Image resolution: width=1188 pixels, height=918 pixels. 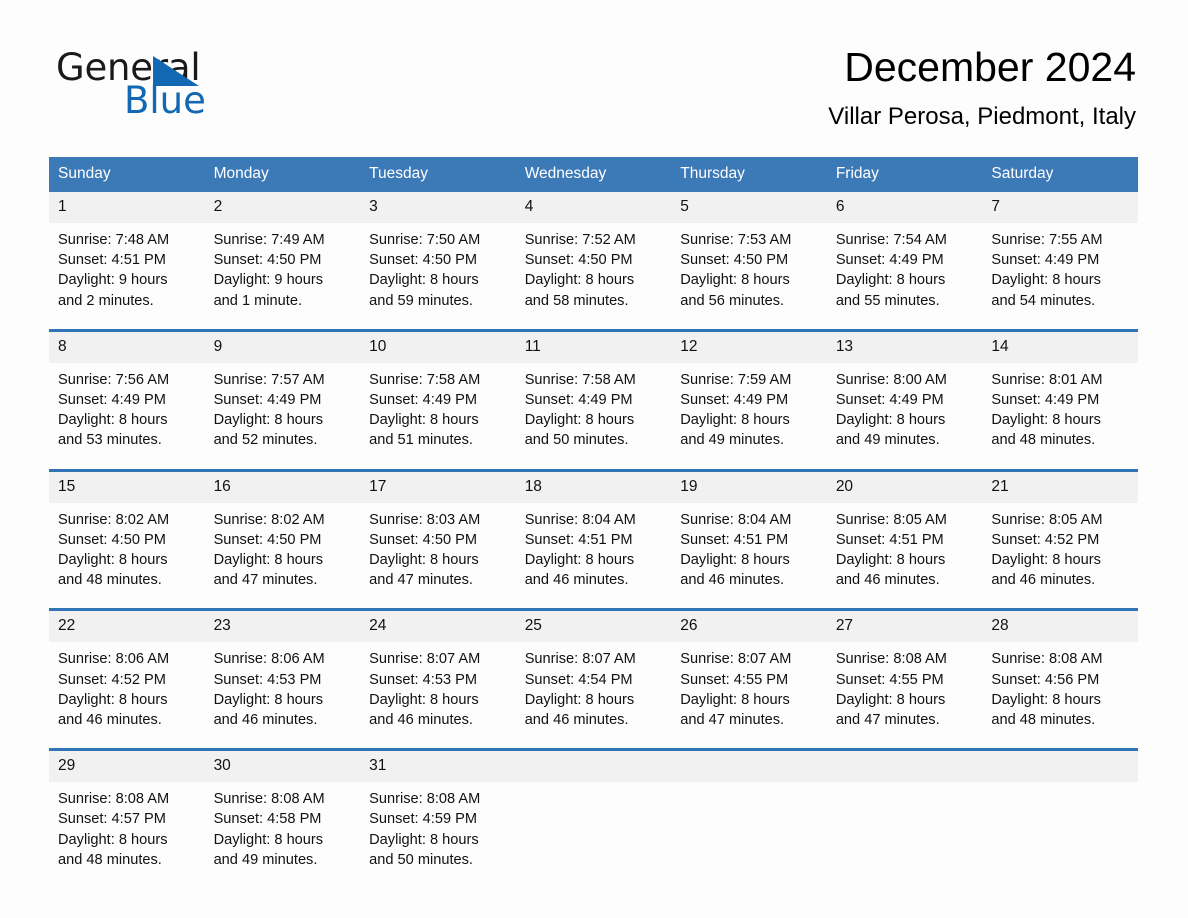 What do you see at coordinates (127, 207) in the screenshot?
I see `day-cell-1: 1` at bounding box center [127, 207].